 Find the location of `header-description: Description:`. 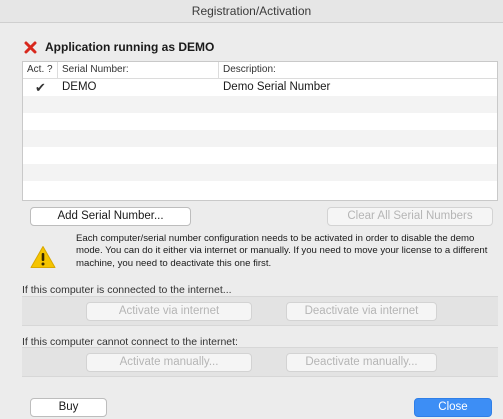

header-description: Description: is located at coordinates (358, 70).